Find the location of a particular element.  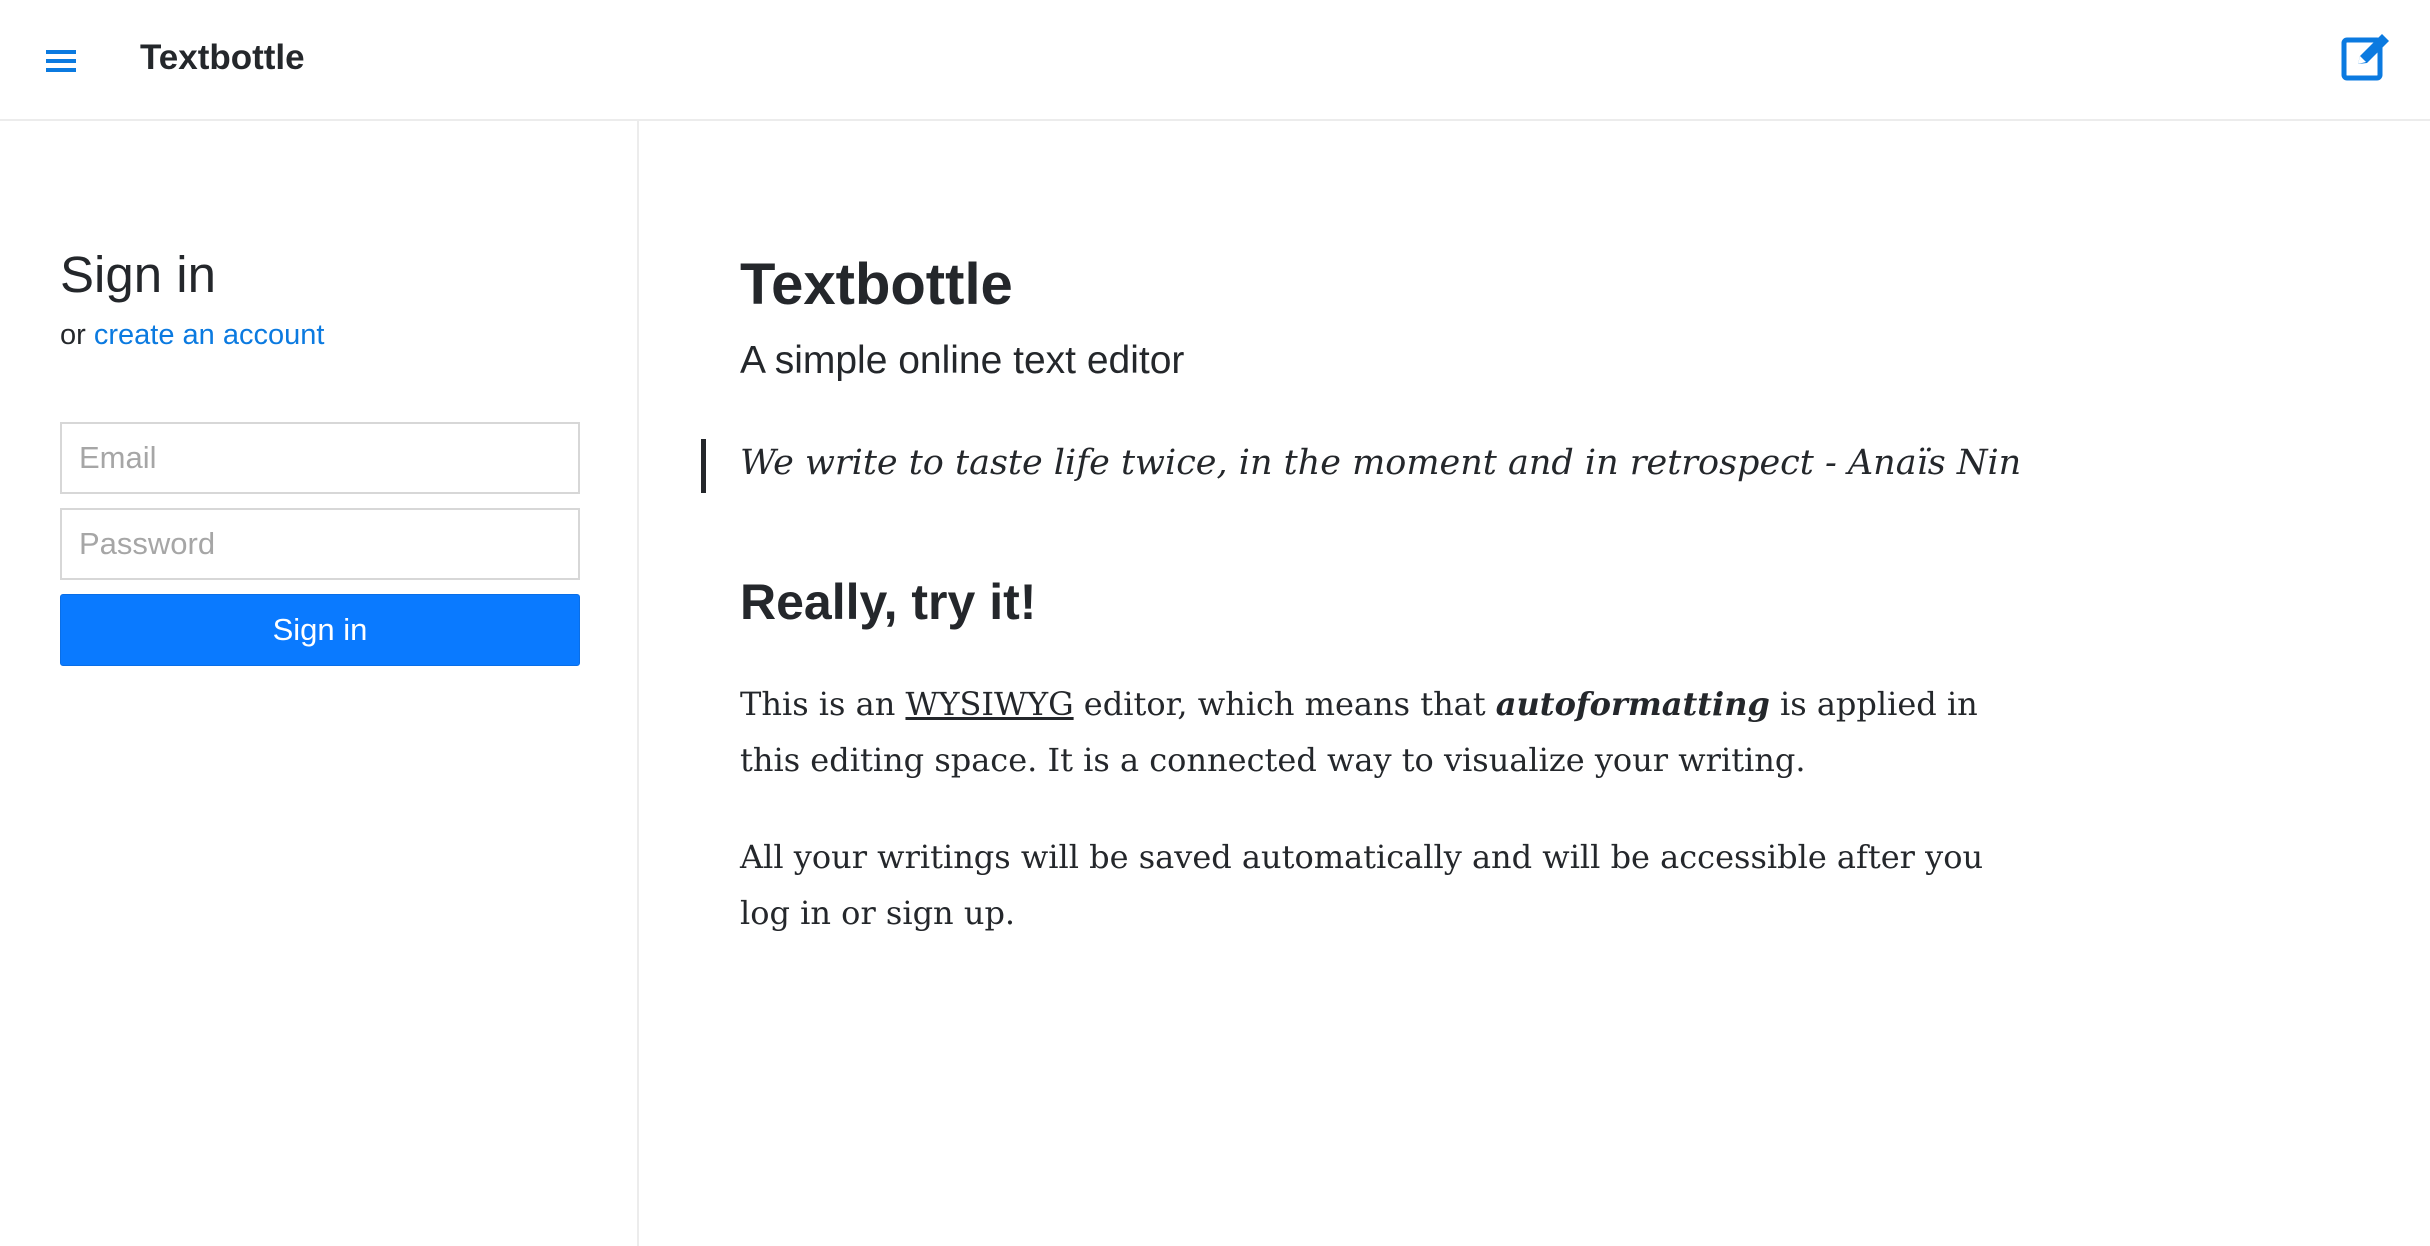

create-account-link: create an account is located at coordinates (209, 335).